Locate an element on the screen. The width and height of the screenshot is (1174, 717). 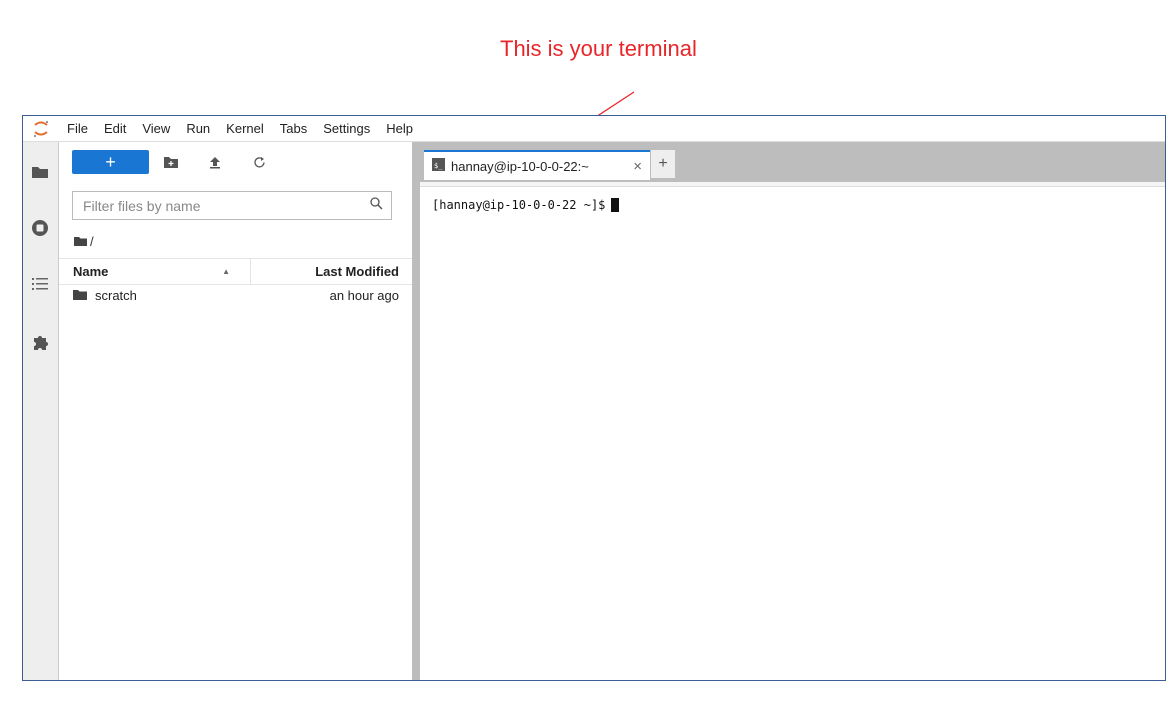
file-list-header: Name ▲ Last Modified is located at coordinates (235, 271).